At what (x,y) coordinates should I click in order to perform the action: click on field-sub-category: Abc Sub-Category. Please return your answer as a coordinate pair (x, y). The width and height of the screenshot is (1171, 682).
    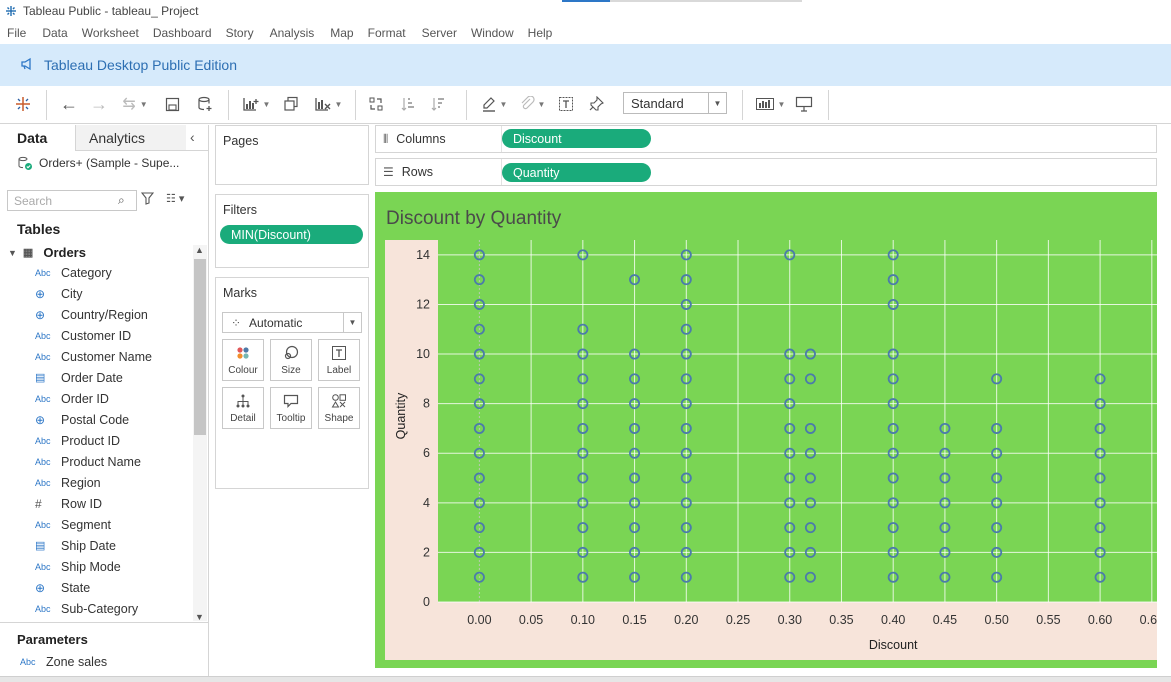
    Looking at the image, I should click on (86, 608).